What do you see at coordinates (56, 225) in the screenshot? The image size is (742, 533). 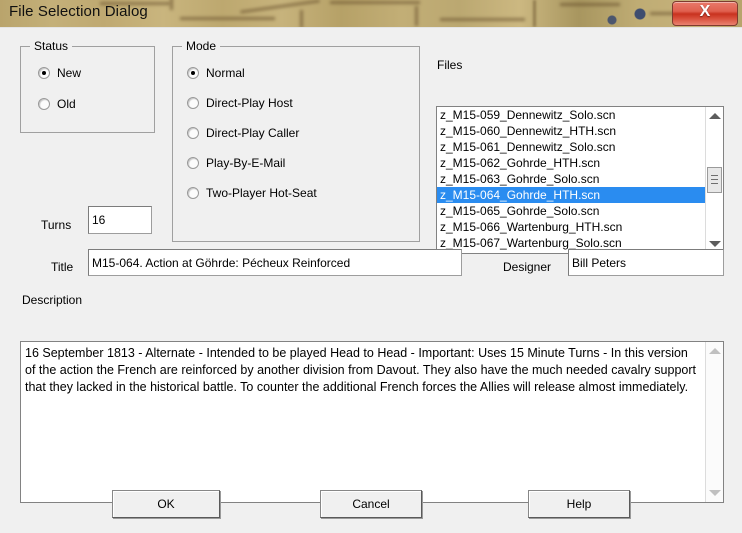 I see `turns-label: Turns` at bounding box center [56, 225].